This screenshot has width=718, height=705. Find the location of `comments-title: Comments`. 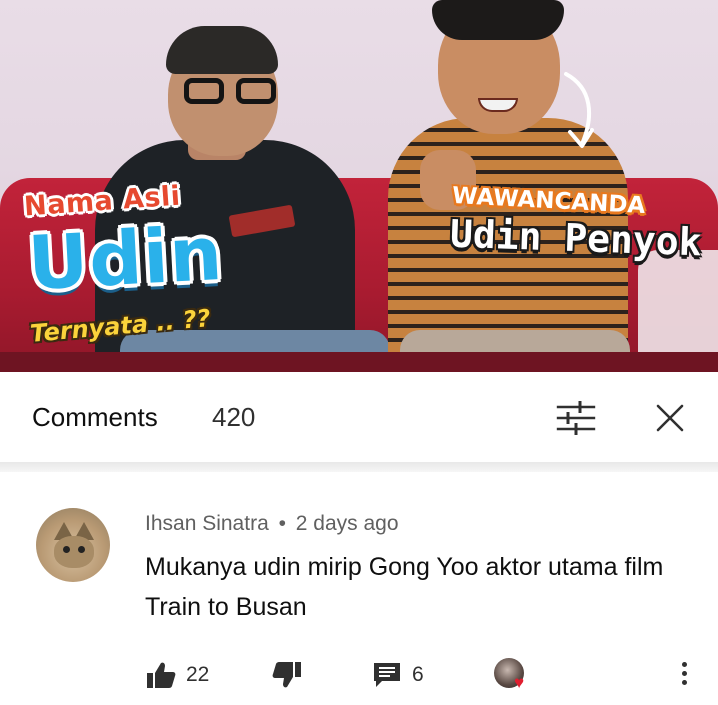

comments-title: Comments is located at coordinates (95, 417).